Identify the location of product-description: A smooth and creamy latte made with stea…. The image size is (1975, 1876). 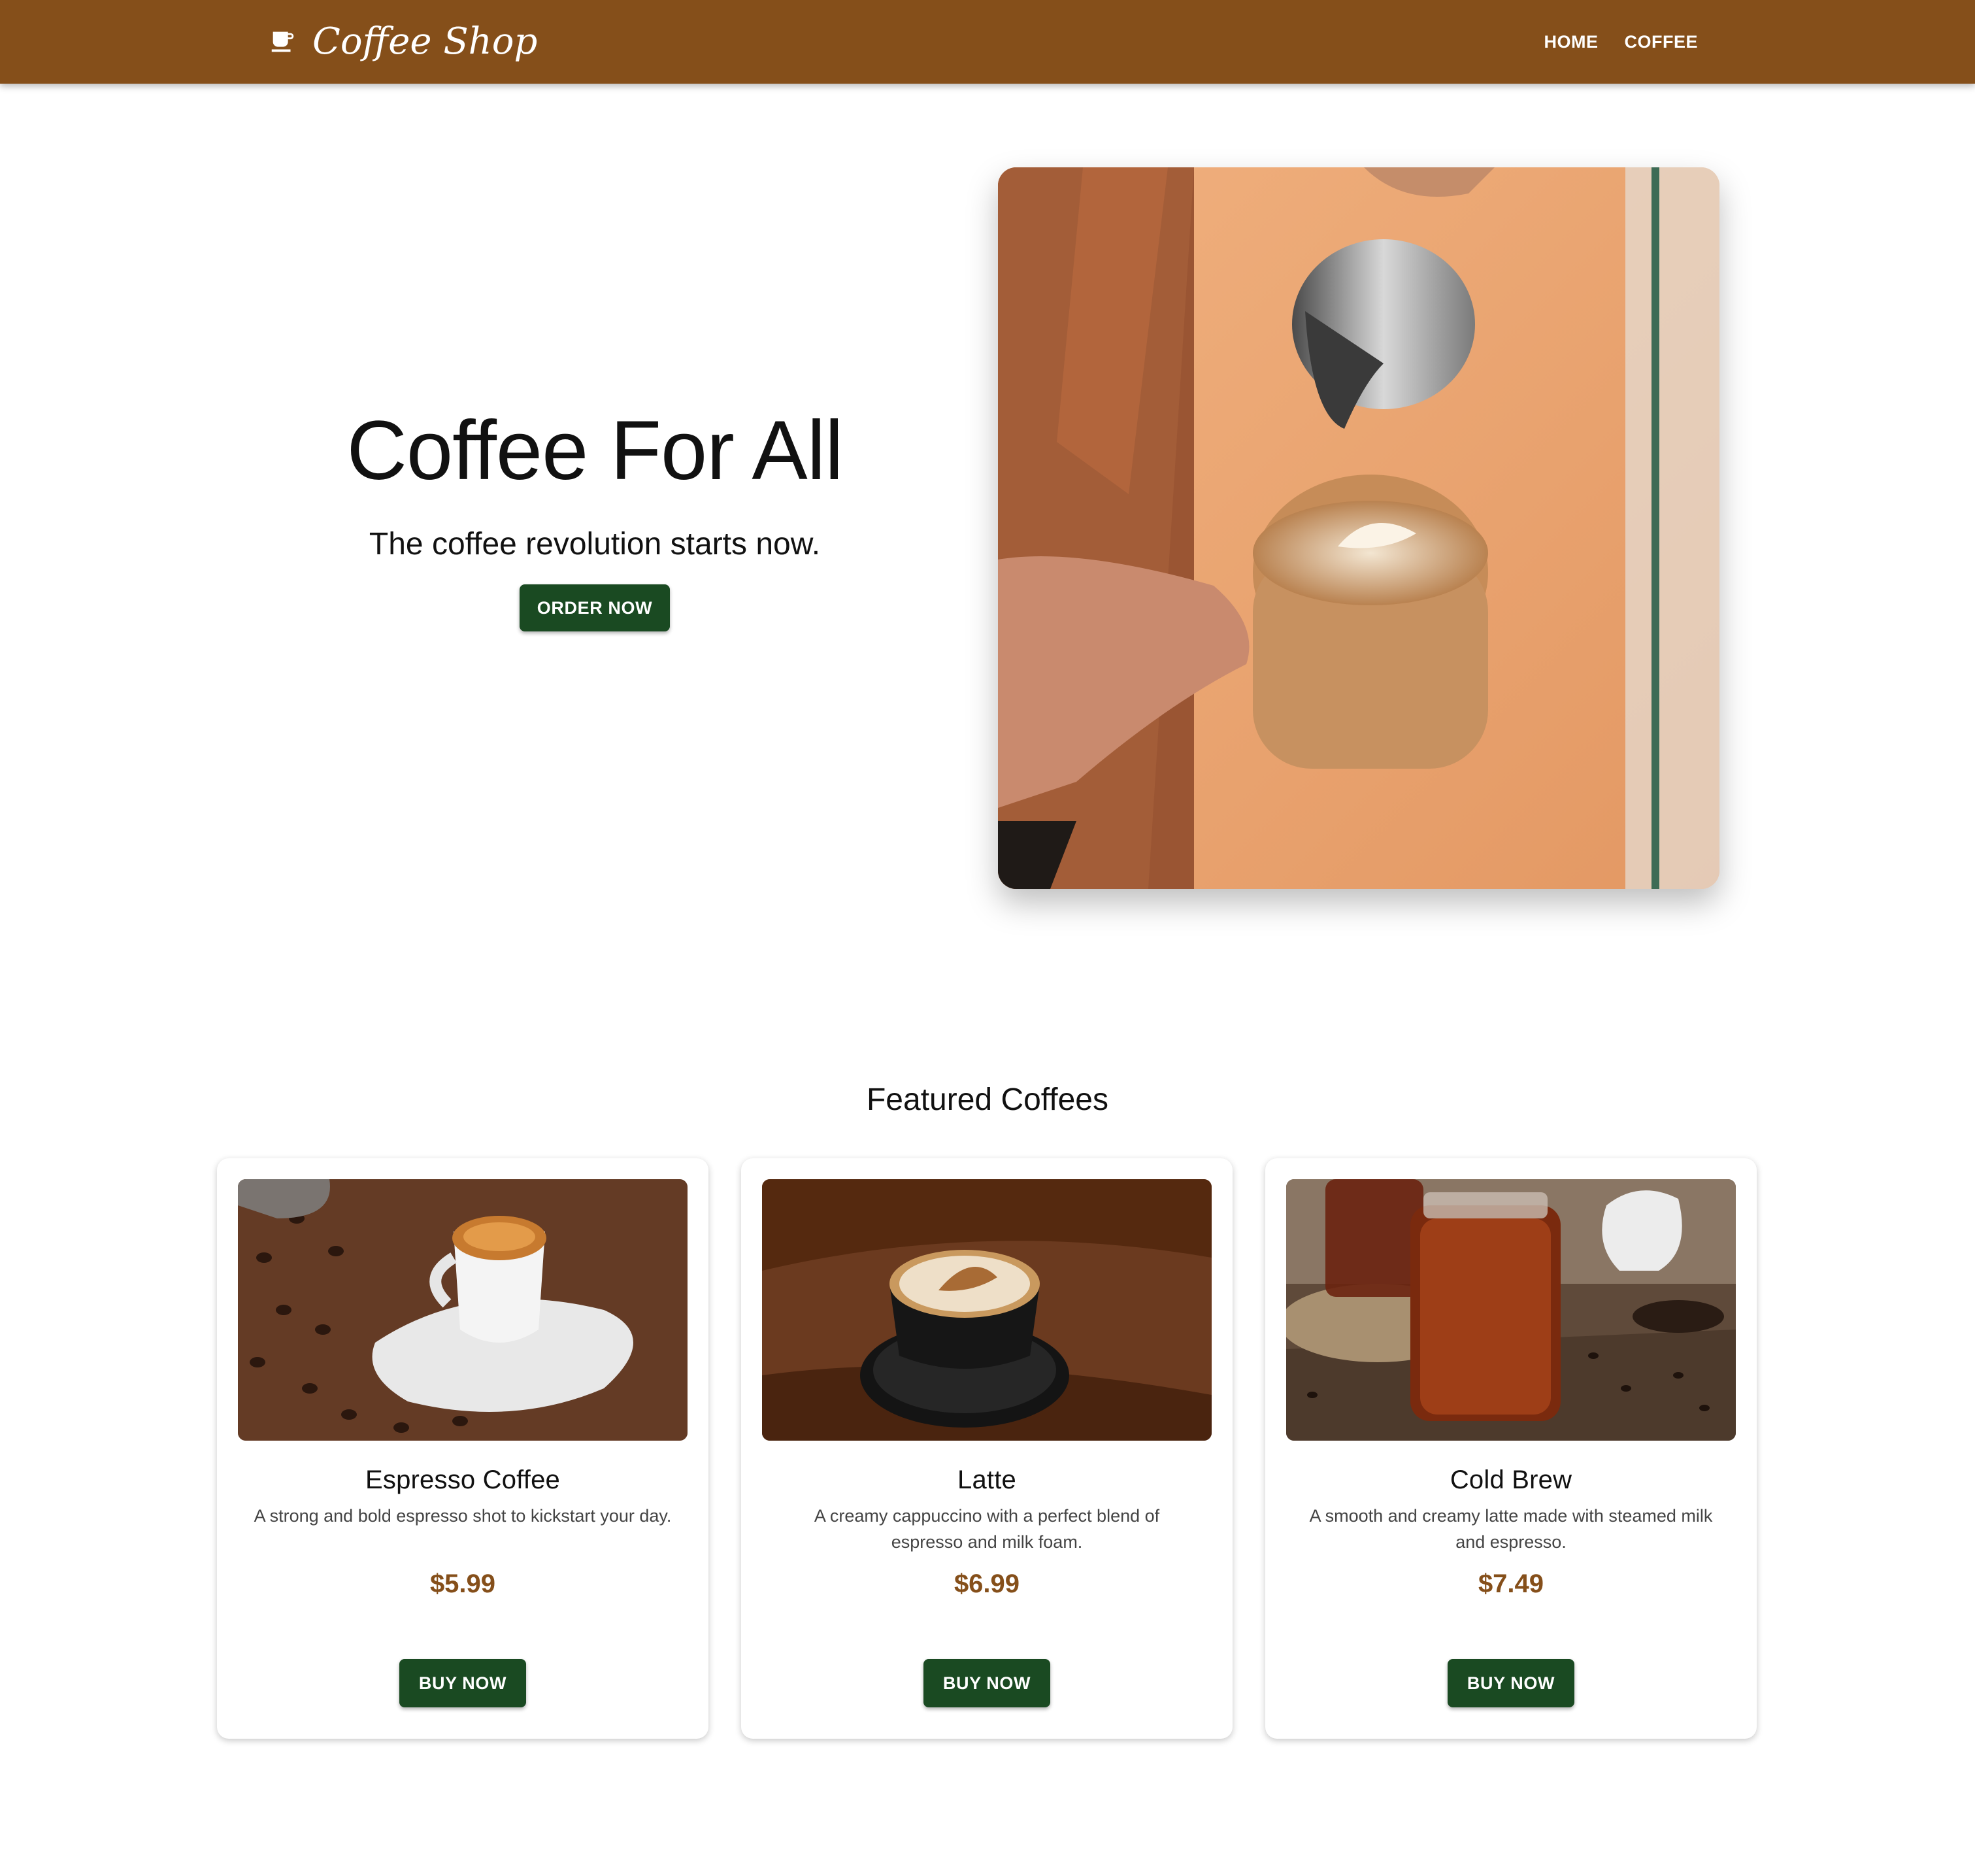
(1511, 1529).